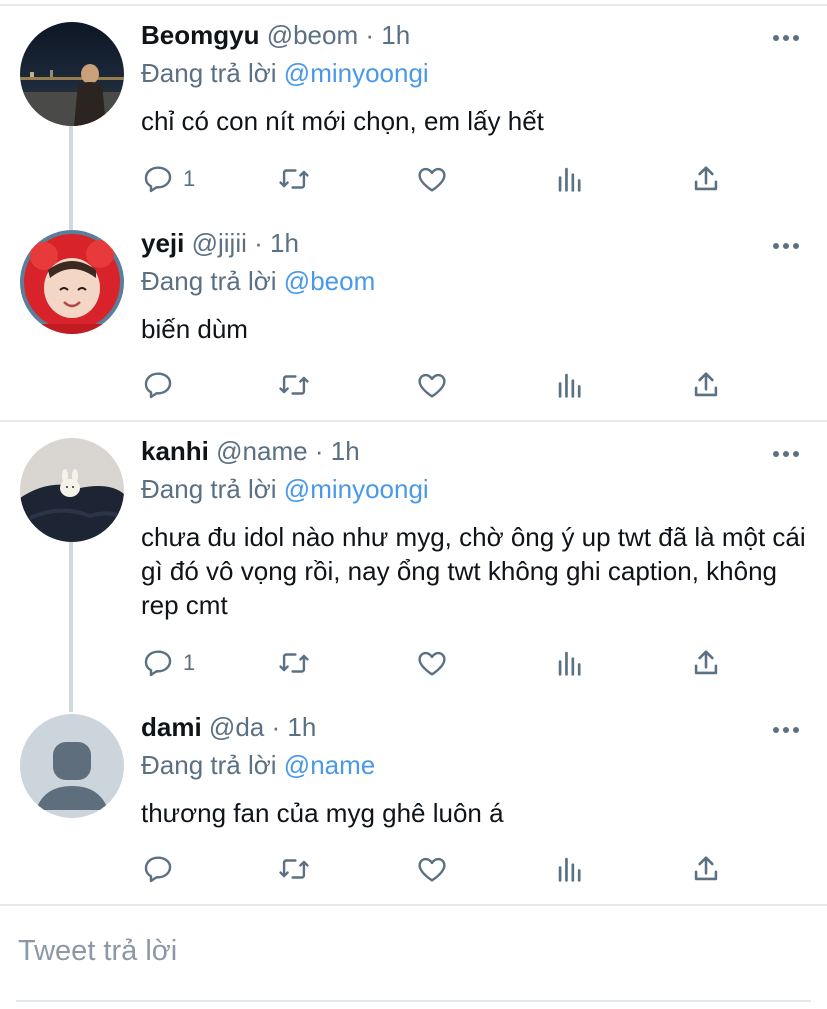  What do you see at coordinates (329, 765) in the screenshot?
I see `mention-link: @name` at bounding box center [329, 765].